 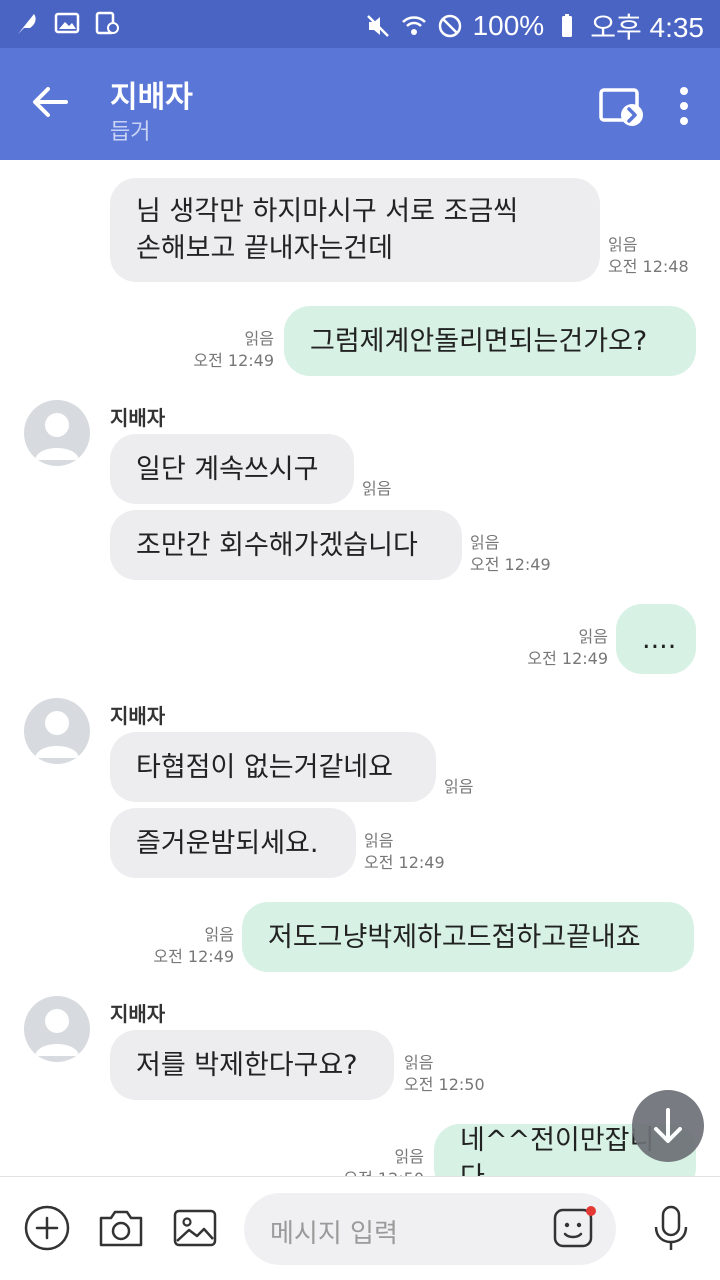 What do you see at coordinates (567, 25) in the screenshot?
I see `battery-icon` at bounding box center [567, 25].